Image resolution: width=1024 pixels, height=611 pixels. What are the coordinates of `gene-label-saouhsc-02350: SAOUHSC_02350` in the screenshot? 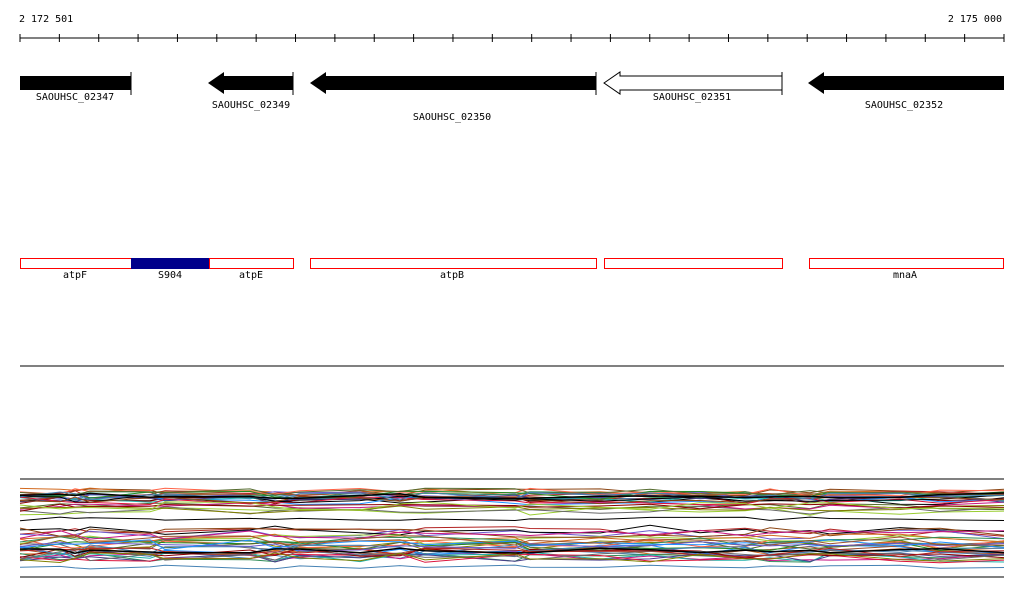 It's located at (452, 117).